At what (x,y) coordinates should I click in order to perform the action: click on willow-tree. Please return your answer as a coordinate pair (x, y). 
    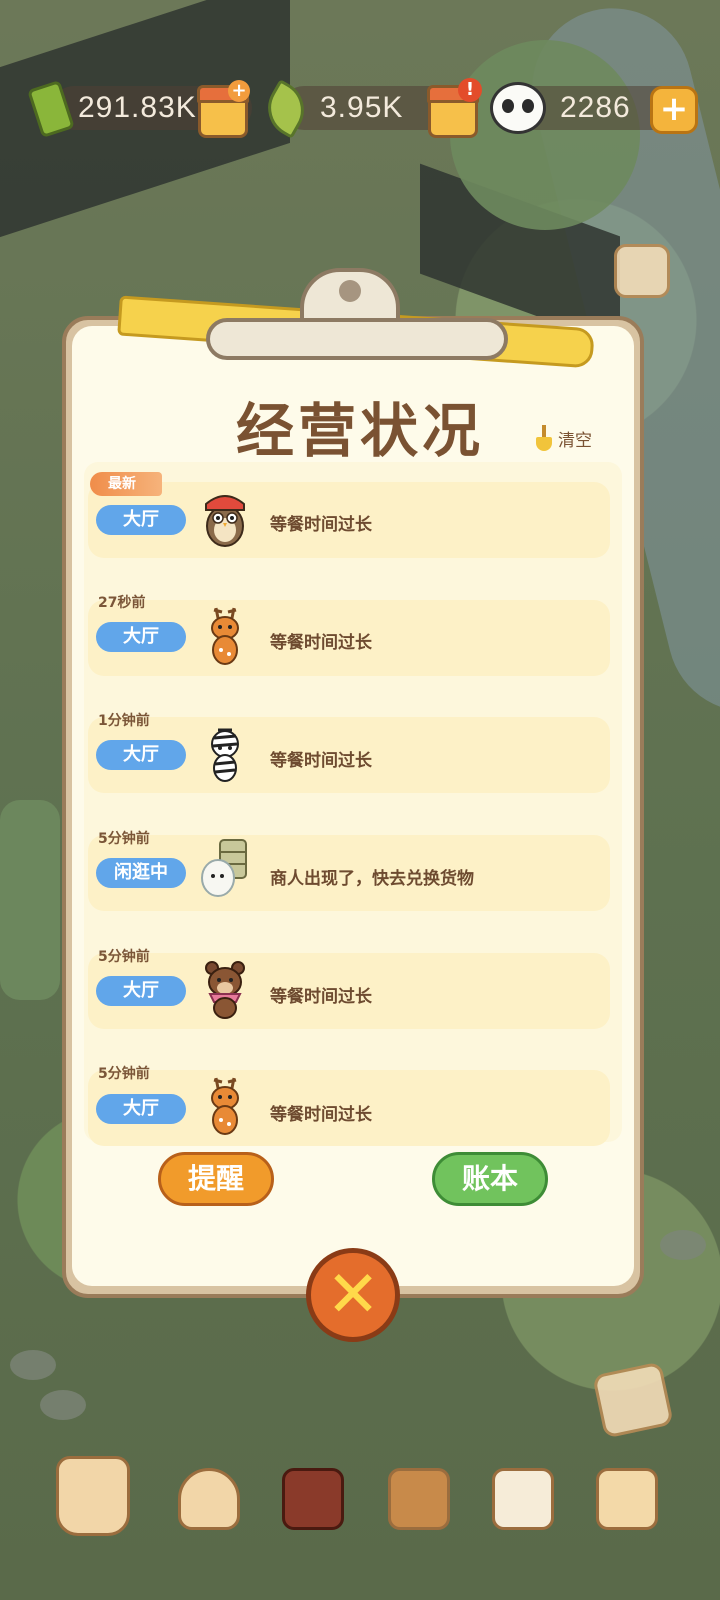
    Looking at the image, I should click on (545, 135).